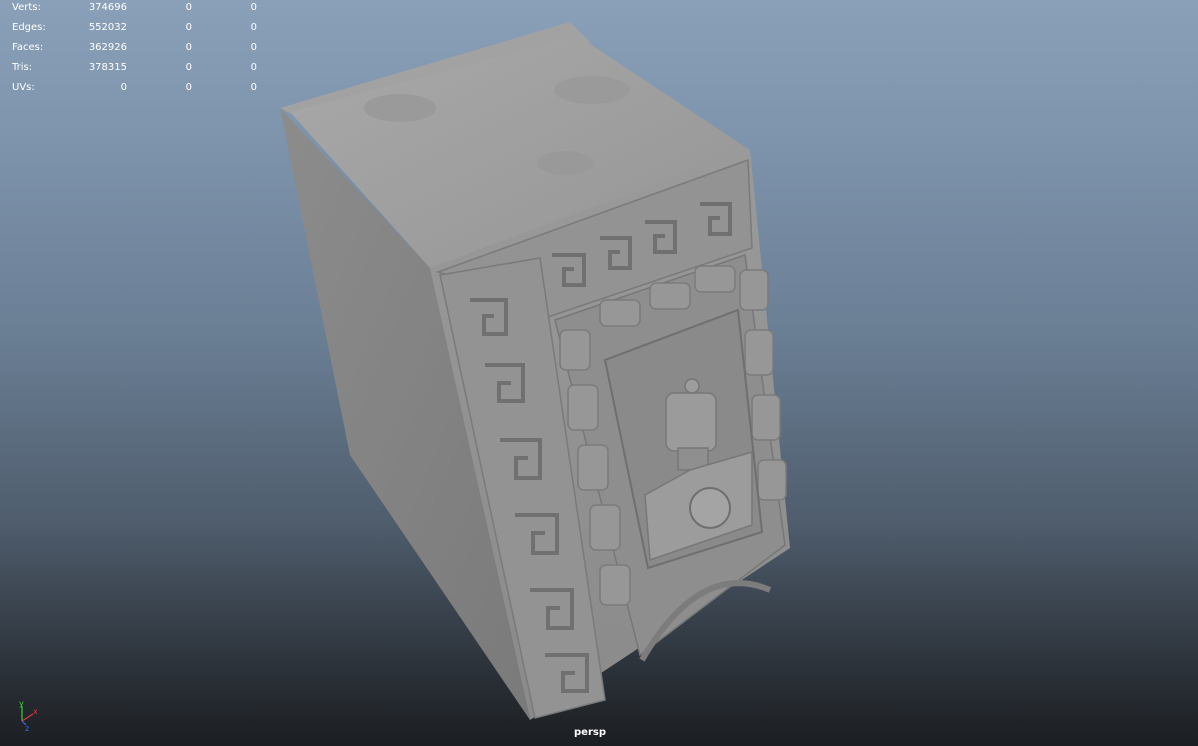 This screenshot has width=1198, height=746. Describe the element at coordinates (26, 7) in the screenshot. I see `hud-label: Verts:` at that location.